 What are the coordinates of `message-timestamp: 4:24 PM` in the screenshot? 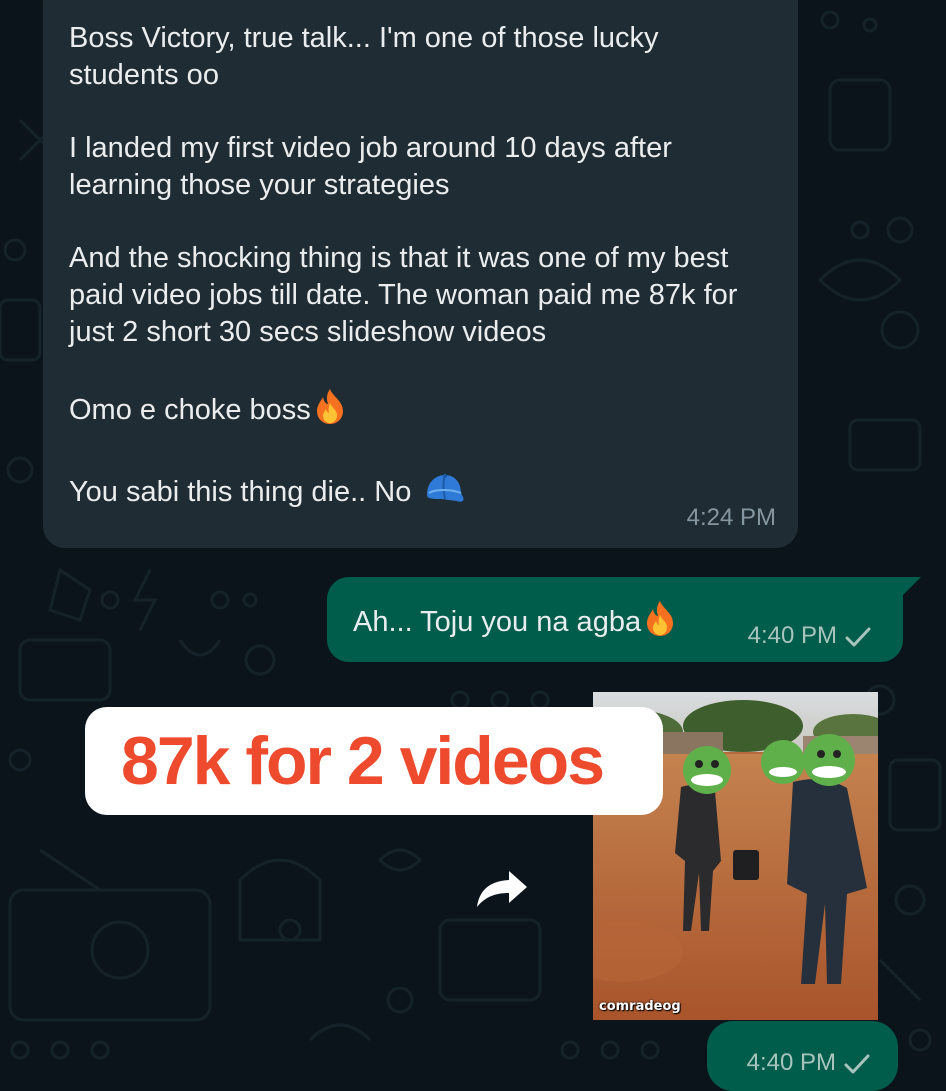 It's located at (731, 517).